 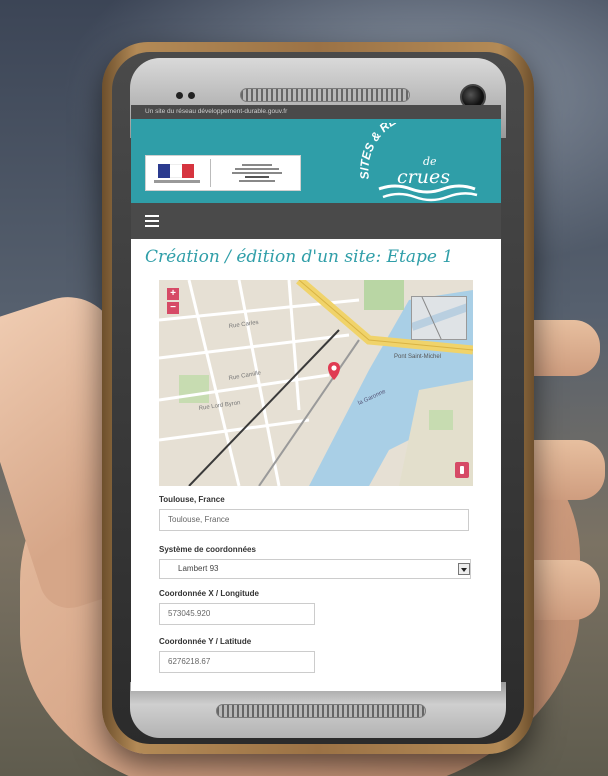 I want to click on site-logo: SITES & REPÈRES de crues, so click(x=422, y=163).